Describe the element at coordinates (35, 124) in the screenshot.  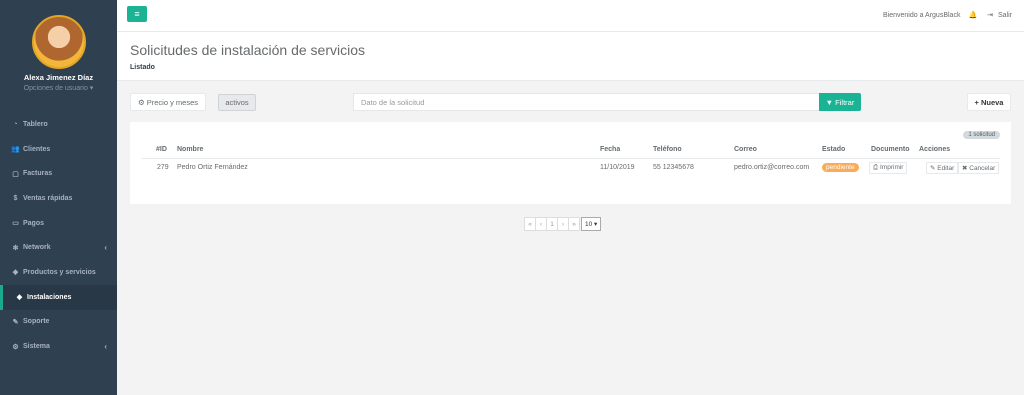
I see `sidebar-item-label: Tablero` at that location.